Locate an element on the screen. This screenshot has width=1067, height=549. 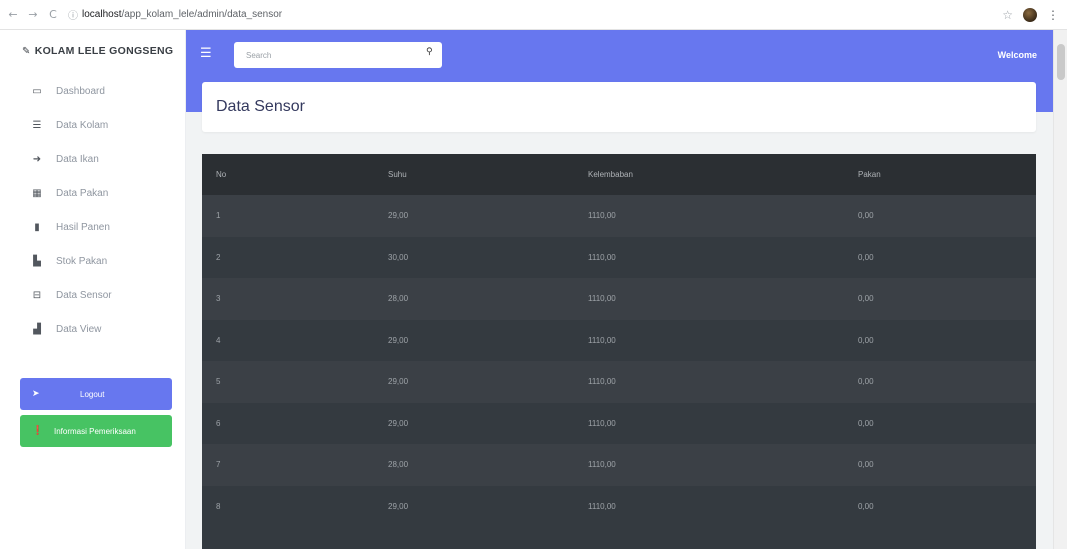
sensor-icon: ⊟ is located at coordinates (37, 295).